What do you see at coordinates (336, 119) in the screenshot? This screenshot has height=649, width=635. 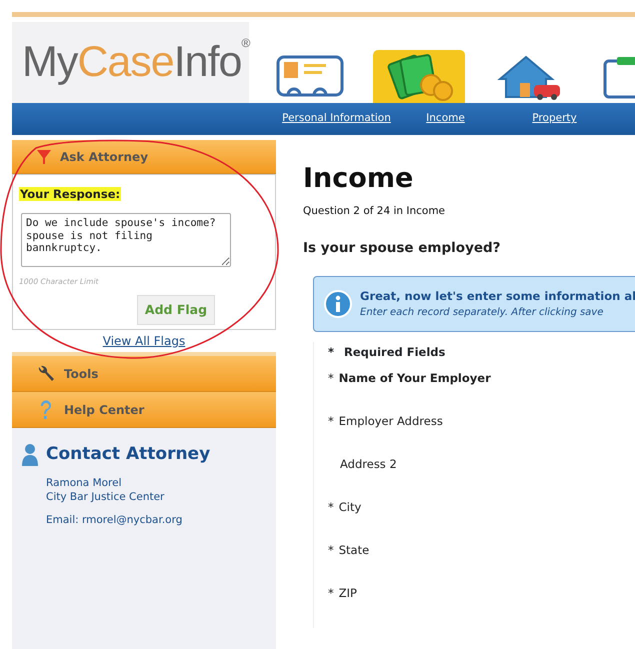 I see `tab-link: Personal Information` at bounding box center [336, 119].